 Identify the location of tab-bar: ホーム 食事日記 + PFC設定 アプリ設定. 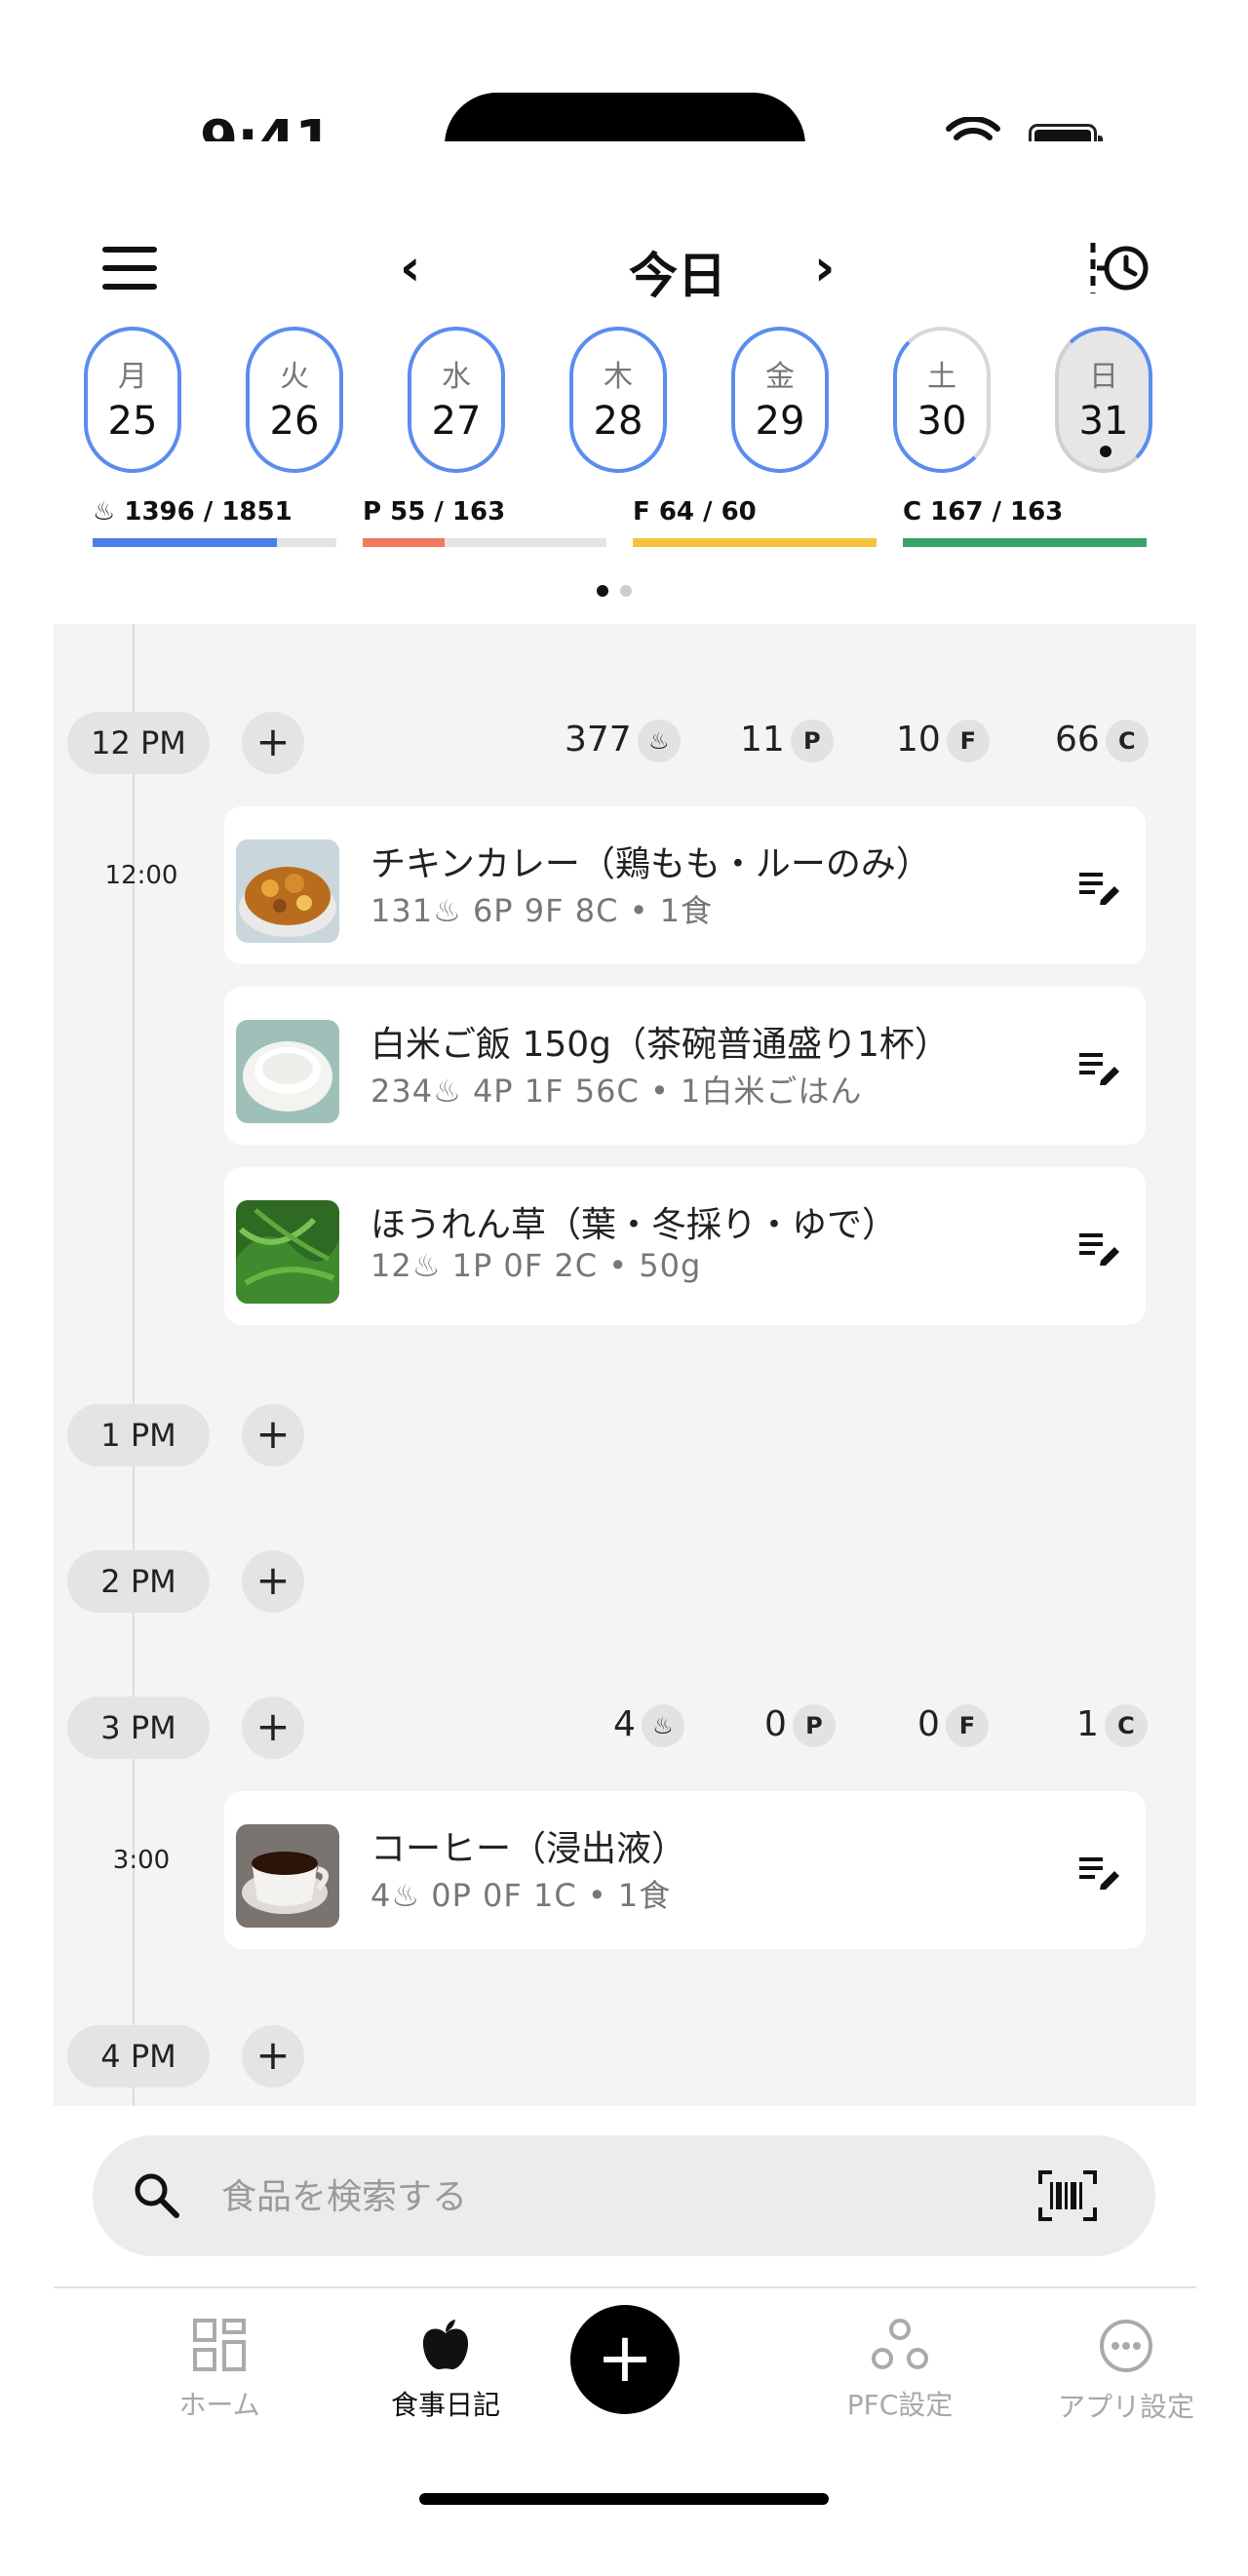
(625, 2365).